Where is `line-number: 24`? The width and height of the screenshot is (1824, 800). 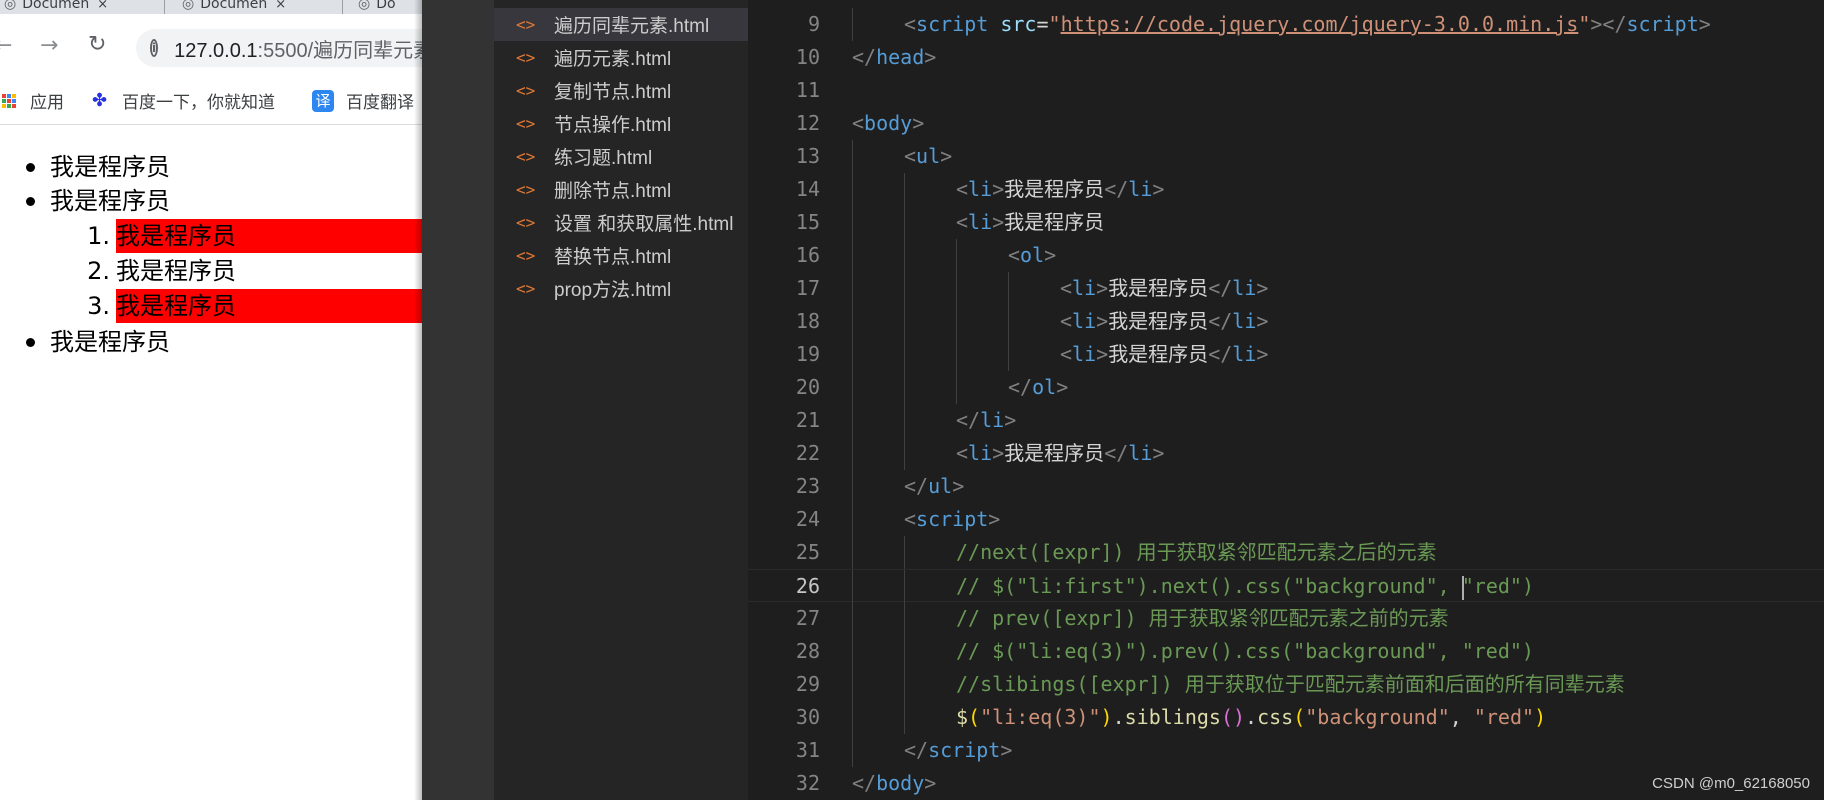
line-number: 24 is located at coordinates (807, 519).